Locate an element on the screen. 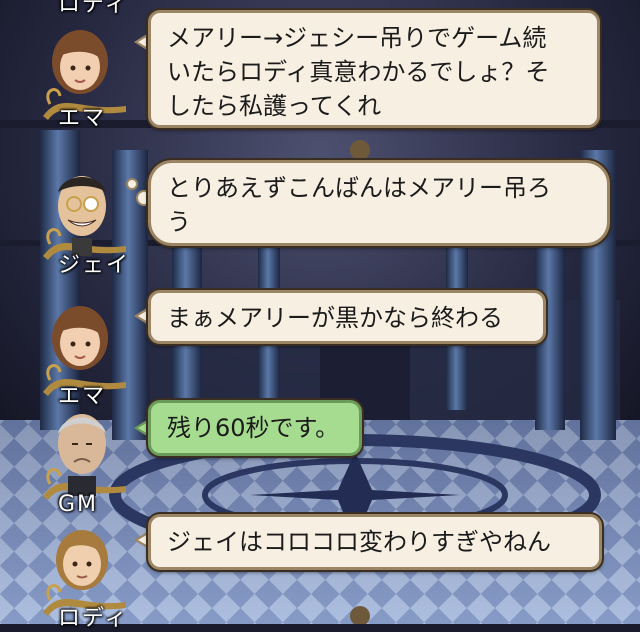 The width and height of the screenshot is (640, 632). thought-dot-small is located at coordinates (132, 184).